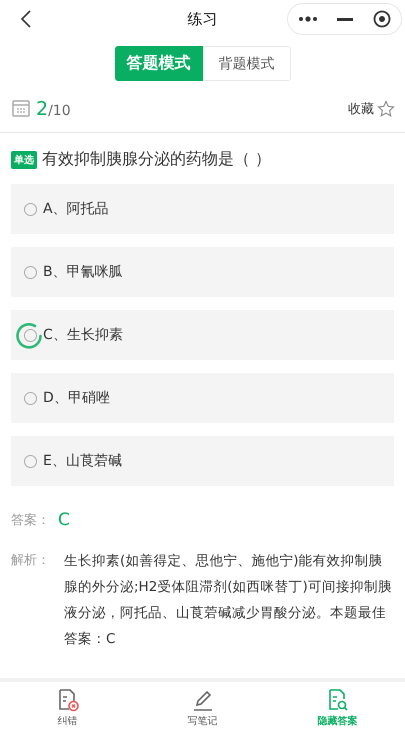  What do you see at coordinates (67, 708) in the screenshot?
I see `bottom-bar-tab: 纠错` at bounding box center [67, 708].